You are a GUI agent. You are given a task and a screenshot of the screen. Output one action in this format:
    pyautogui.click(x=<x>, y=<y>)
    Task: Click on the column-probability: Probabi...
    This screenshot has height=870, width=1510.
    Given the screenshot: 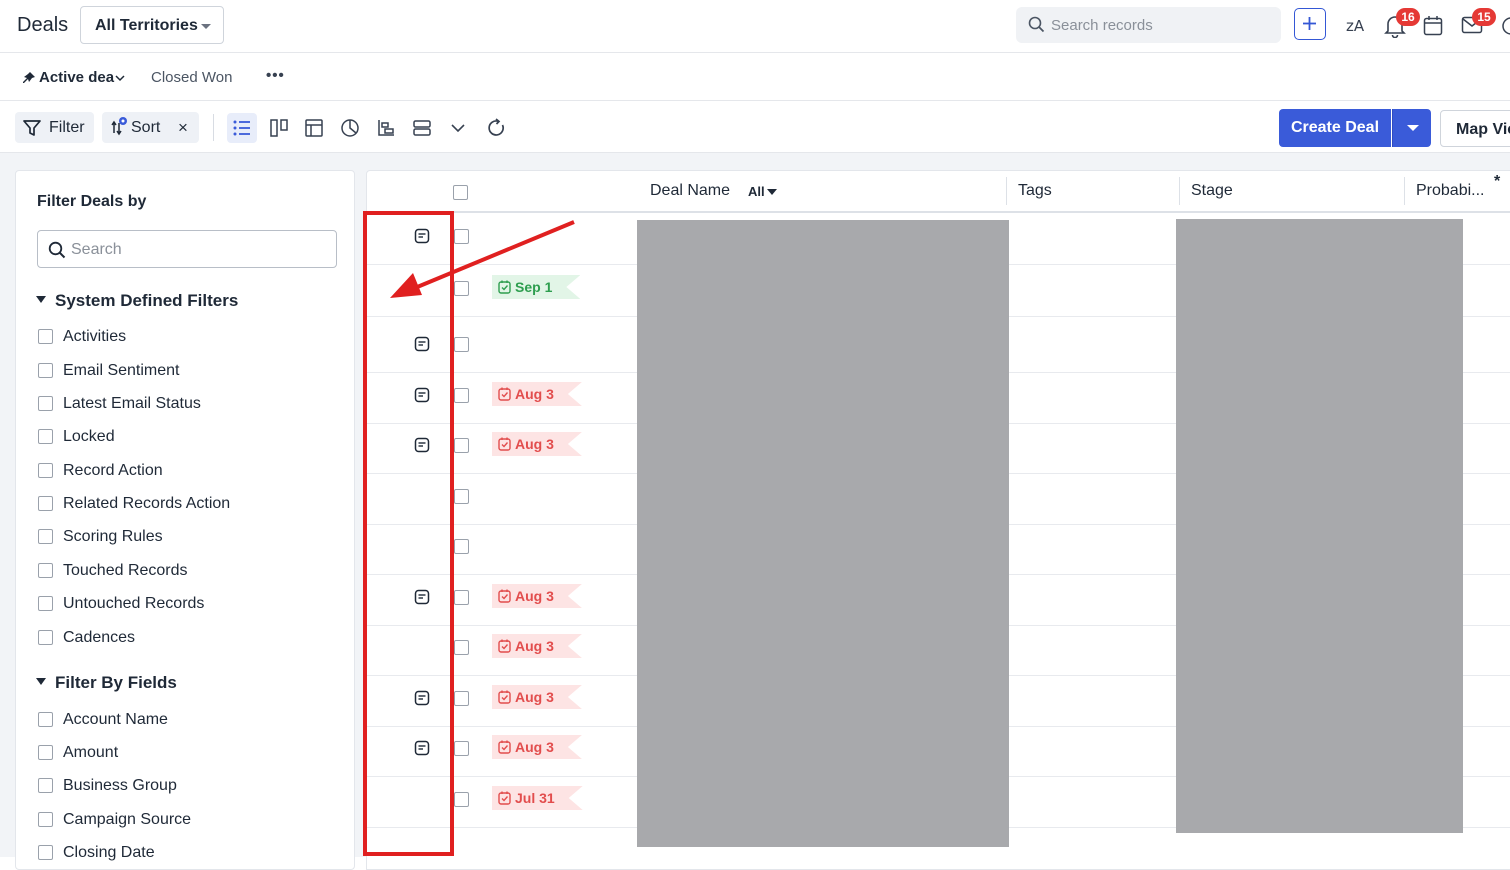 What is the action you would take?
    pyautogui.click(x=1450, y=191)
    